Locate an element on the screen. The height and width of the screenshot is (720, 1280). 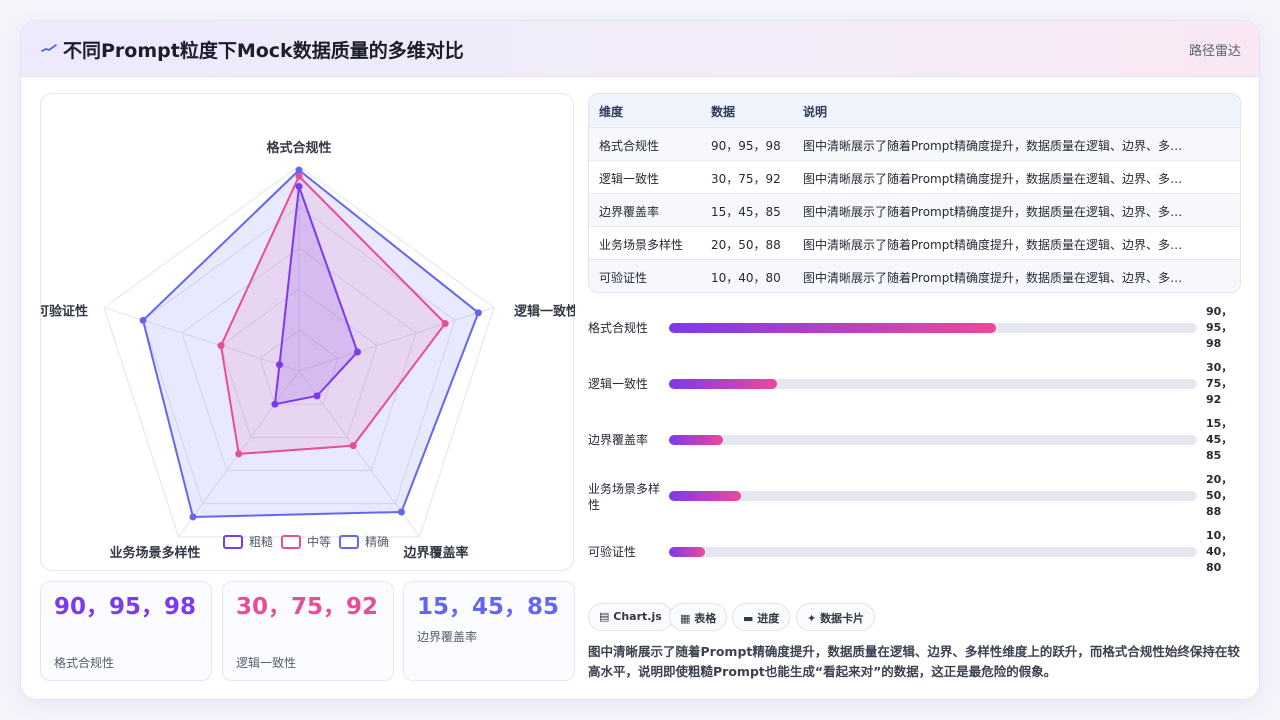
bar-label: 边界覆盖率 is located at coordinates (618, 440).